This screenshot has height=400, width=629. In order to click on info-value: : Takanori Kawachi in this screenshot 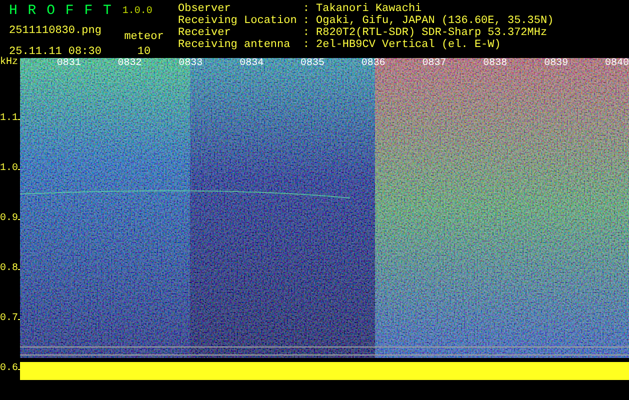, I will do `click(362, 9)`.